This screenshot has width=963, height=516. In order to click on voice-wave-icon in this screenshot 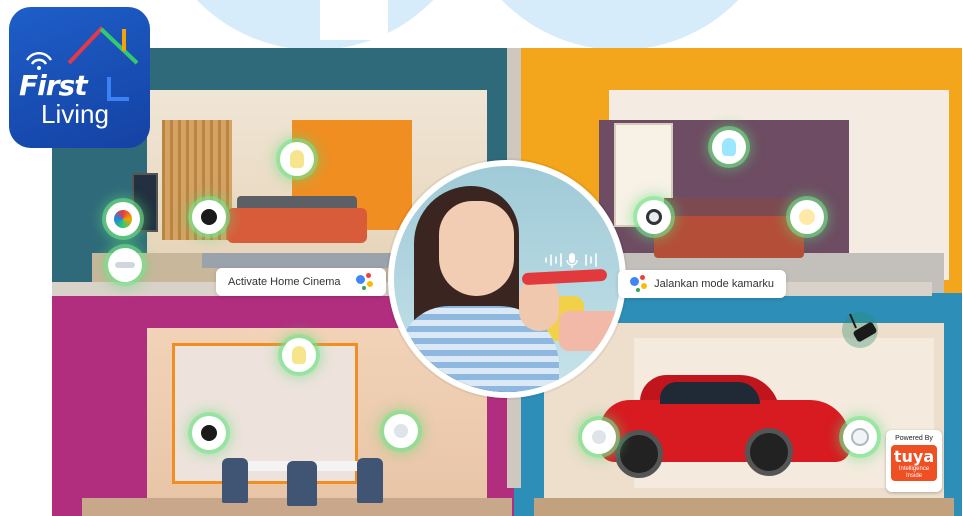, I will do `click(571, 260)`.